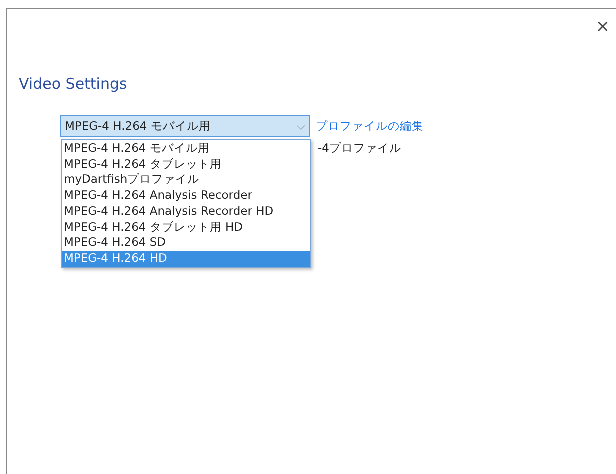  What do you see at coordinates (186, 180) in the screenshot?
I see `dropdown-option: myDartfishプロファイル` at bounding box center [186, 180].